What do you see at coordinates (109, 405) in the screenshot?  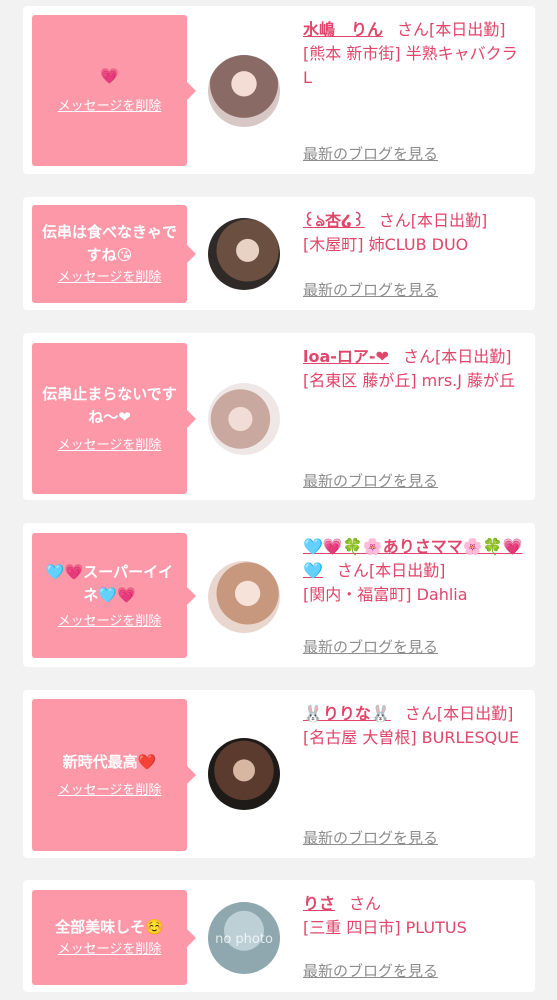 I see `message-text: 伝串止まらないですね〜❤` at bounding box center [109, 405].